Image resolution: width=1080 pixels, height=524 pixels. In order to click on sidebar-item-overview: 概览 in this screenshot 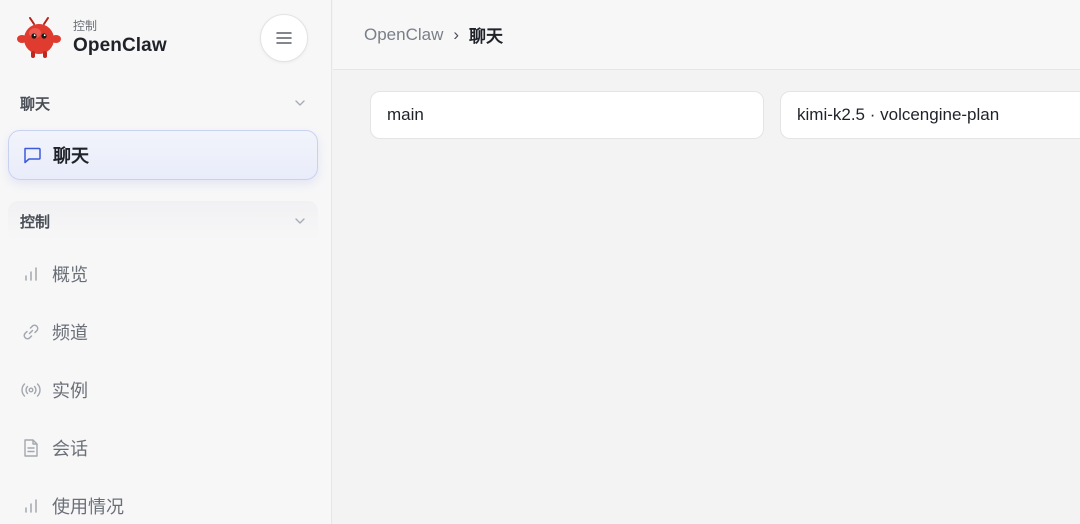, I will do `click(163, 274)`.